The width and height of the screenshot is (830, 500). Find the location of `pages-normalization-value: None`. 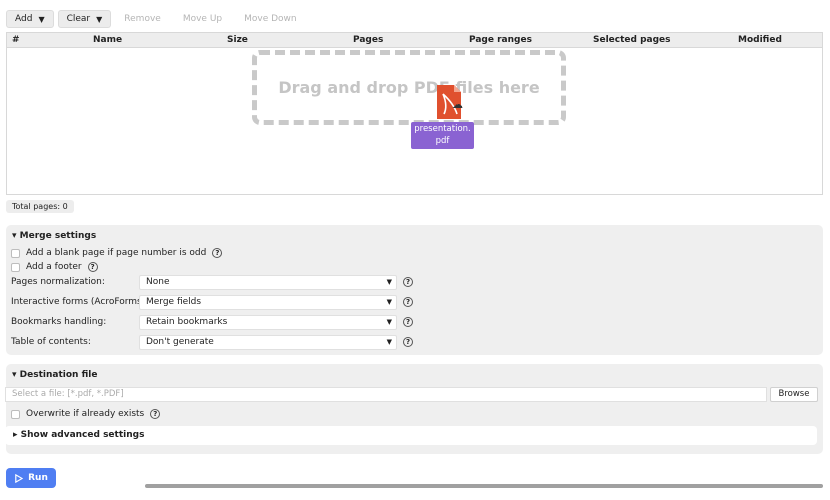

pages-normalization-value: None is located at coordinates (158, 282).